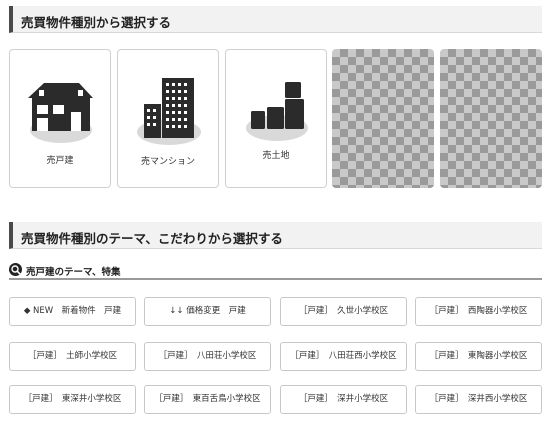 Image resolution: width=560 pixels, height=427 pixels. I want to click on house-icon, so click(60, 113).